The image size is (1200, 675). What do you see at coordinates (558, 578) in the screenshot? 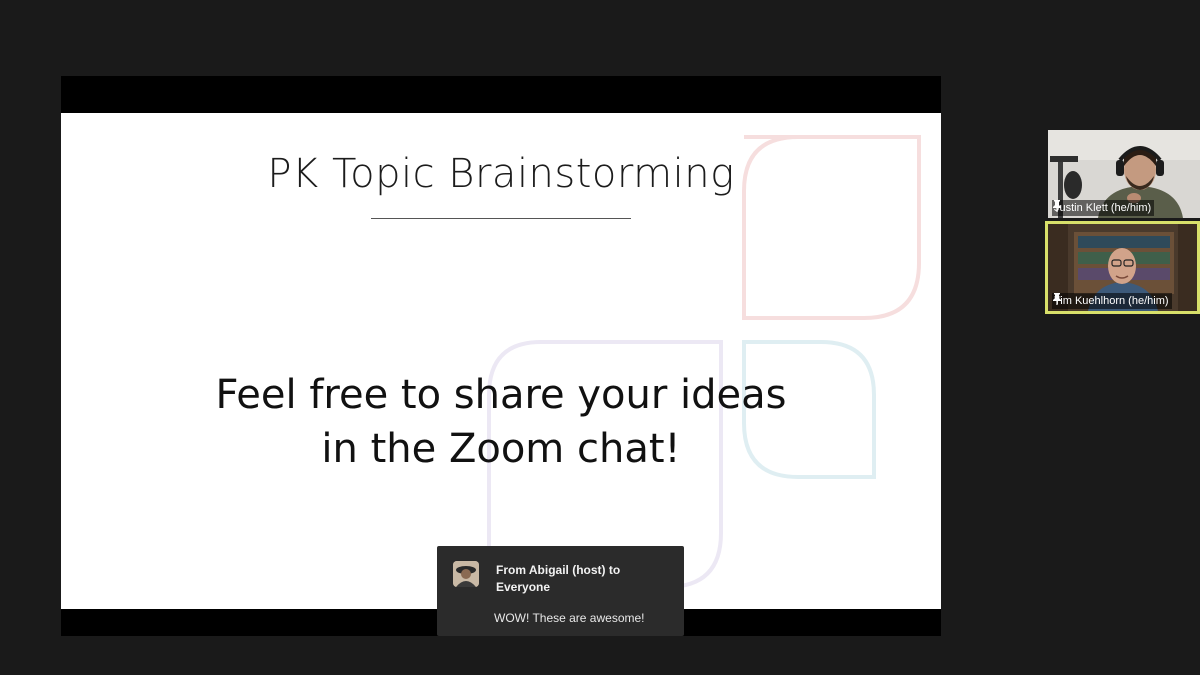
I see `chat-sender-line: From Abigail (host) to Everyone` at bounding box center [558, 578].